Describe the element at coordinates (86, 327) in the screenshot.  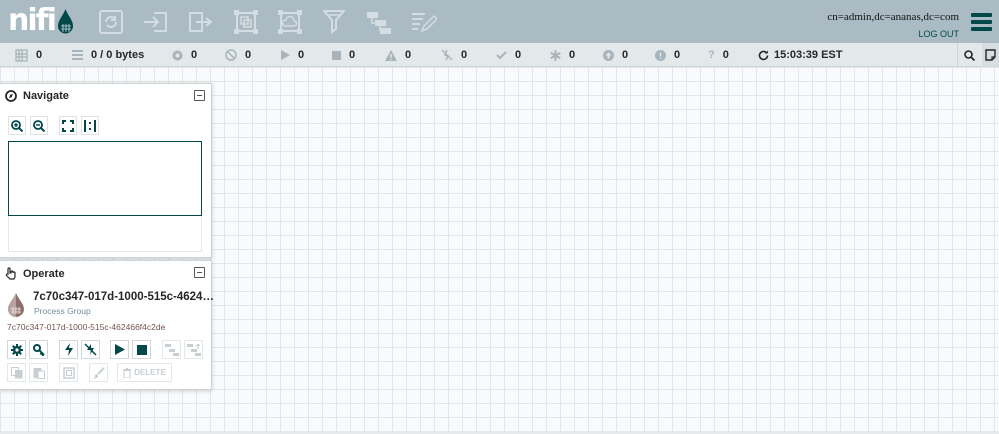
I see `selected-component-id: 7c70c347-017d-1000-515c-462466f4c2de` at that location.